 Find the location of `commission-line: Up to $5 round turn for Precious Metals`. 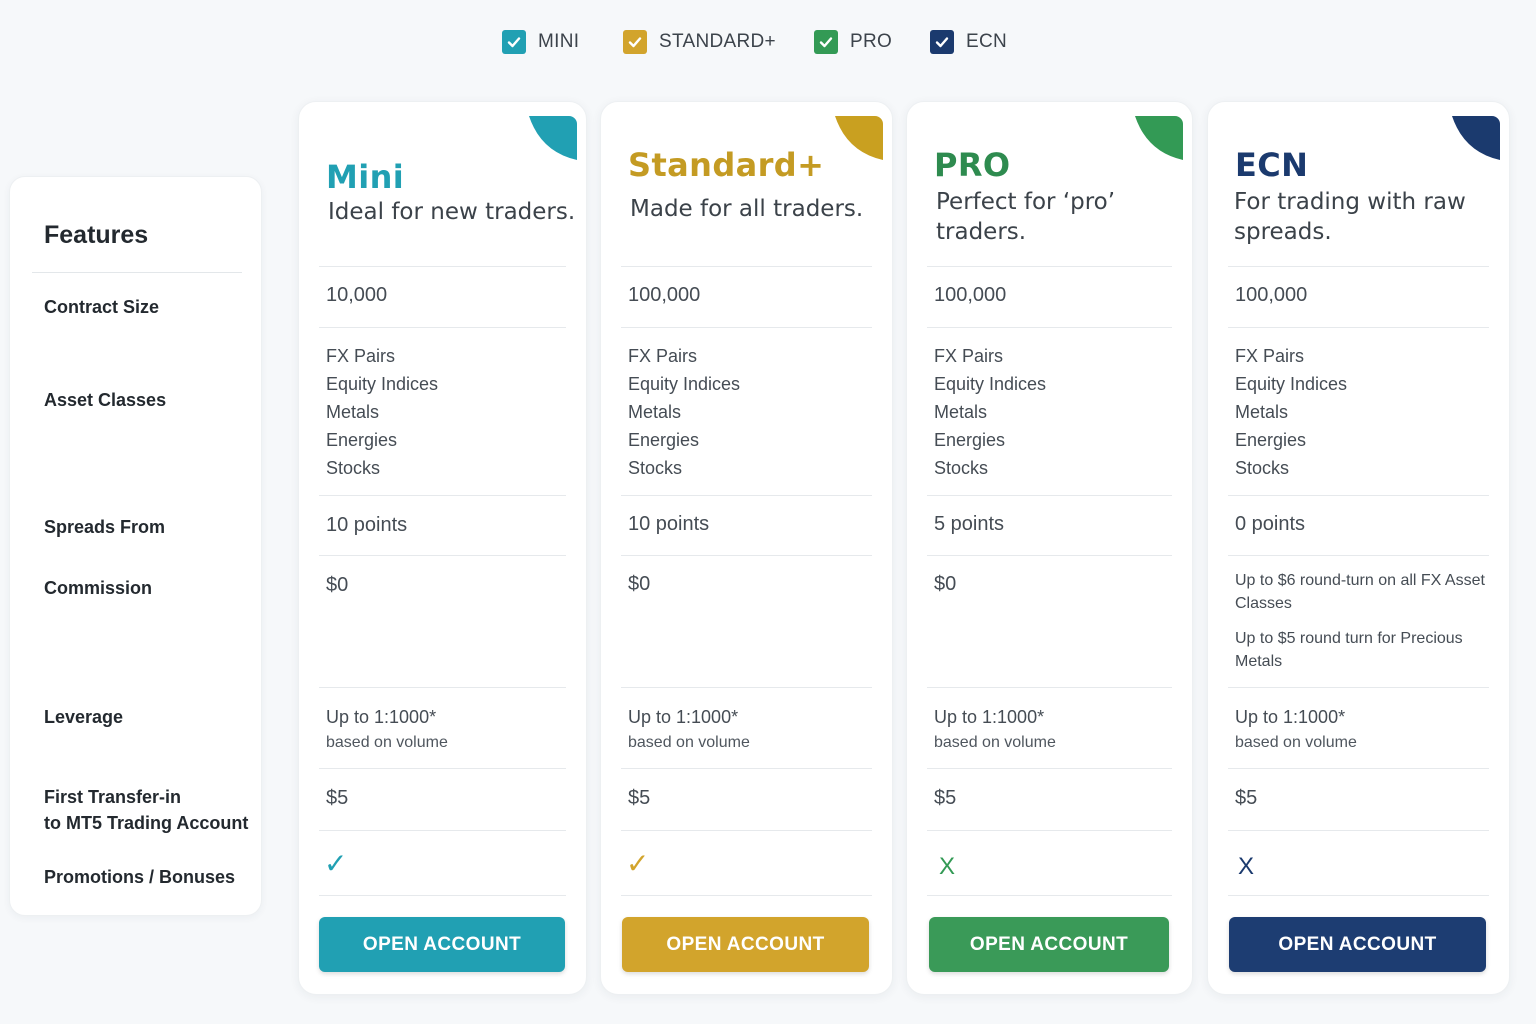

commission-line: Up to $5 round turn for Precious Metals is located at coordinates (1349, 650).